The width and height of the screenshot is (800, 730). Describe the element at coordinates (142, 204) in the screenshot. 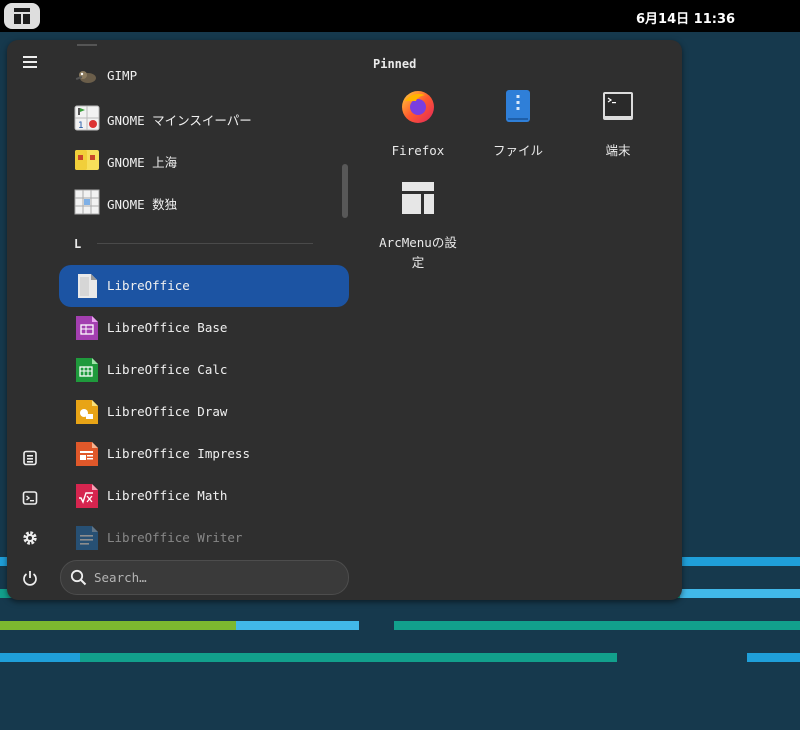

I see `list-item-label: GNOME 数独` at that location.